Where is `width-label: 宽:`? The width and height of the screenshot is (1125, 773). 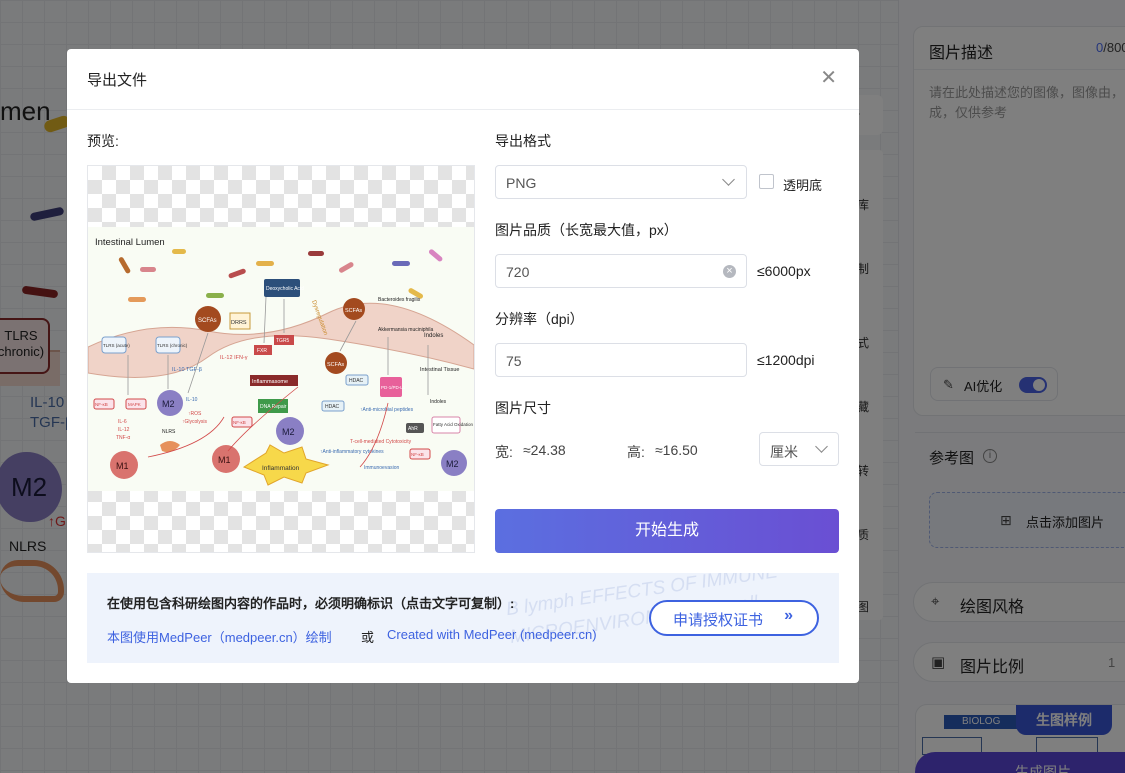
width-label: 宽: is located at coordinates (504, 452).